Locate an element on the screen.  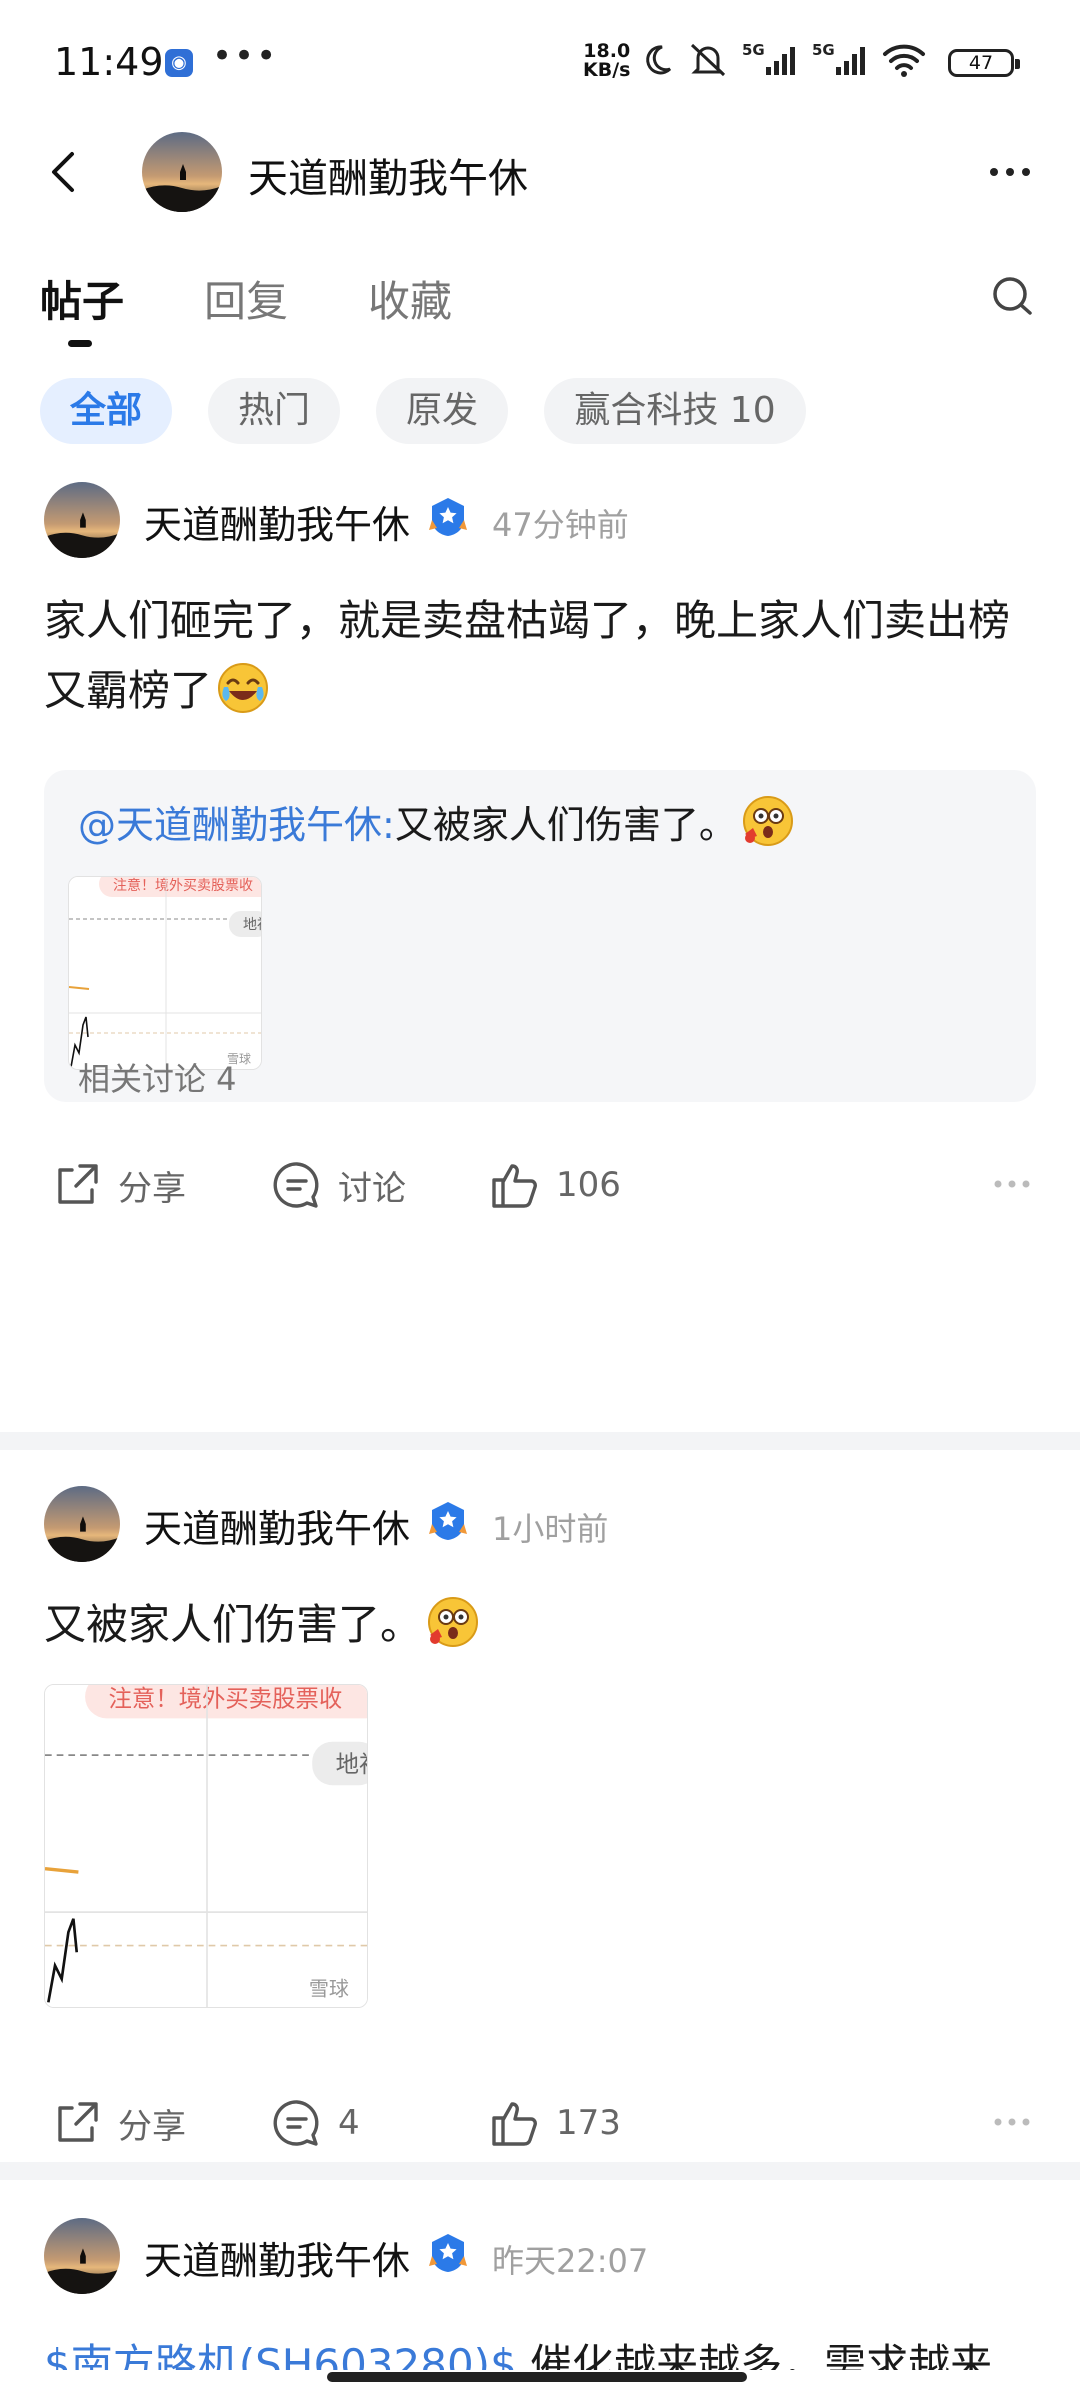
chip-original: 原发 is located at coordinates (442, 411).